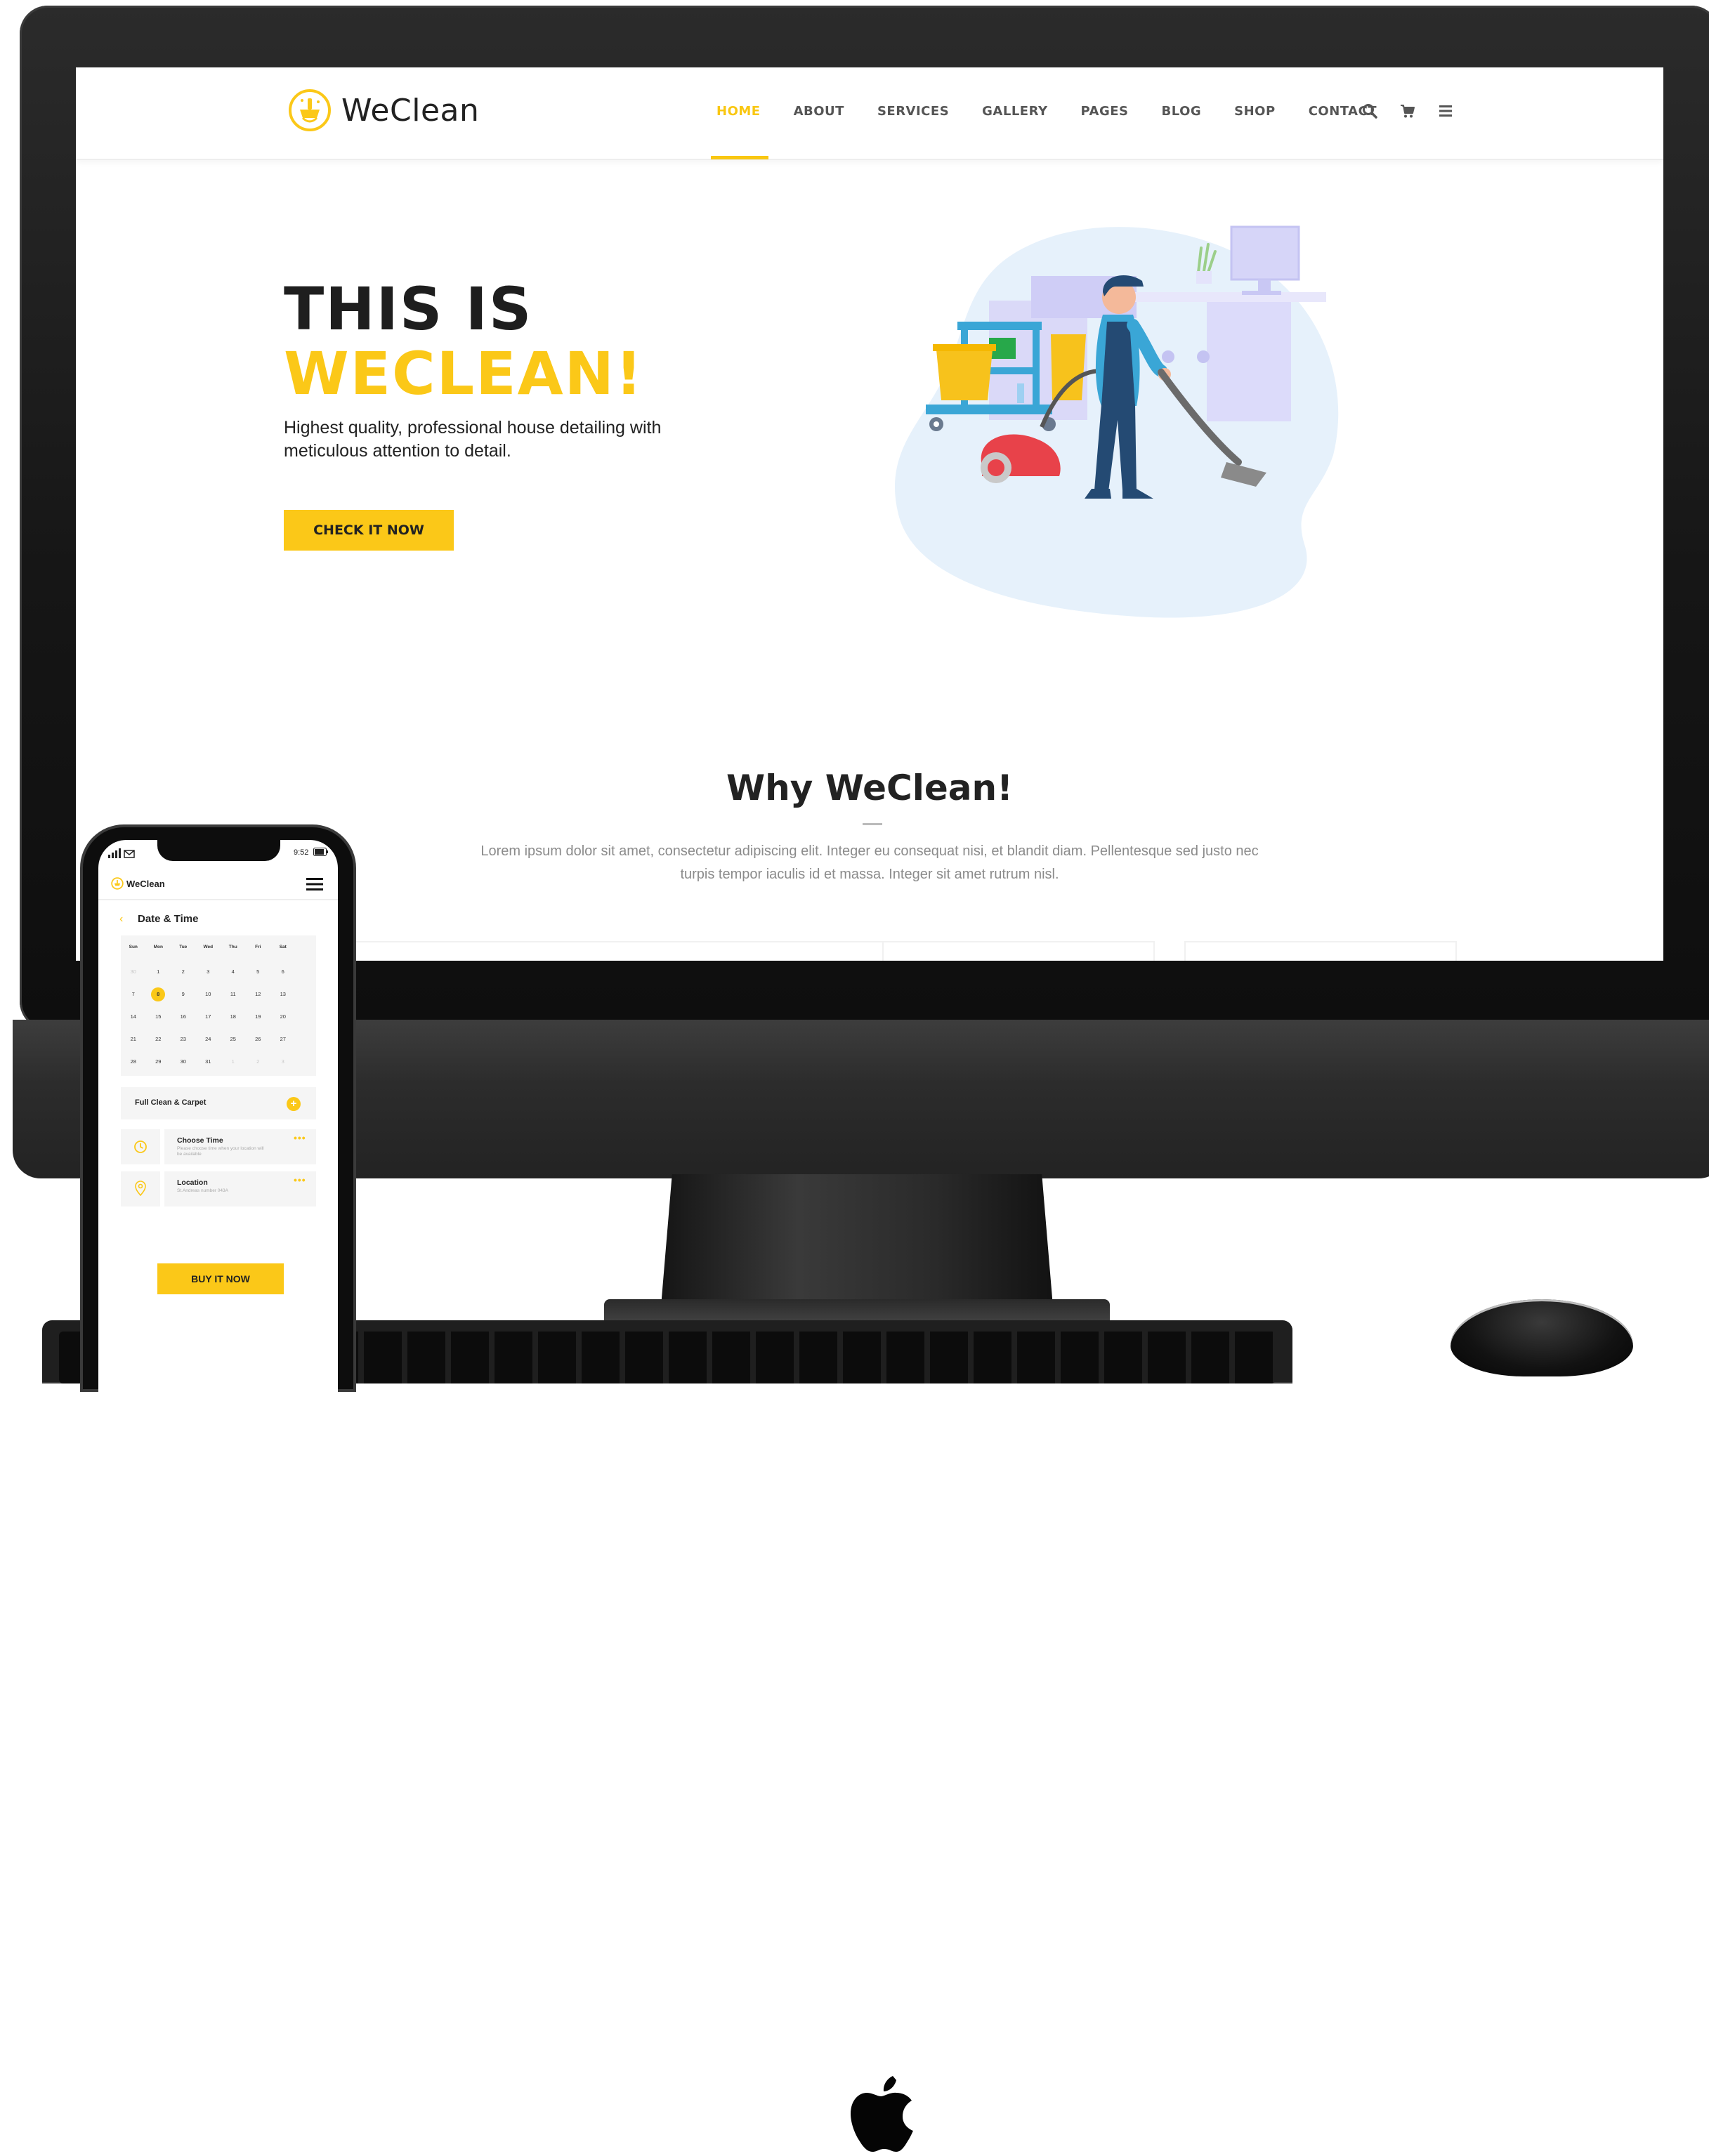  I want to click on calendar-day: 6, so click(283, 972).